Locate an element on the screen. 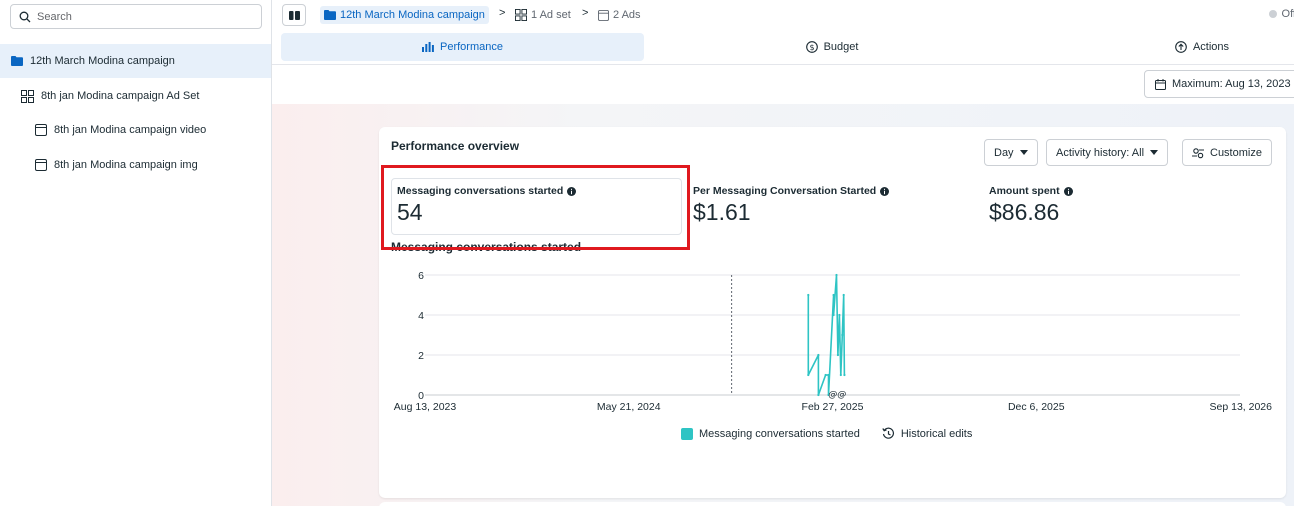  tree-item-campaign: 12th March Modina campaign is located at coordinates (135, 61).